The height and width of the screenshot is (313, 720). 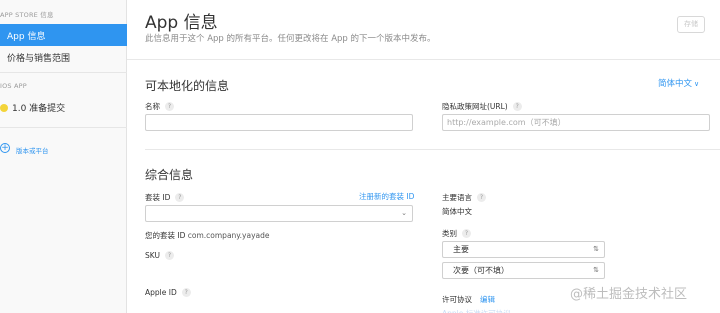 What do you see at coordinates (165, 235) in the screenshot?
I see `bundle-id-prefix: 您的套装 ID` at bounding box center [165, 235].